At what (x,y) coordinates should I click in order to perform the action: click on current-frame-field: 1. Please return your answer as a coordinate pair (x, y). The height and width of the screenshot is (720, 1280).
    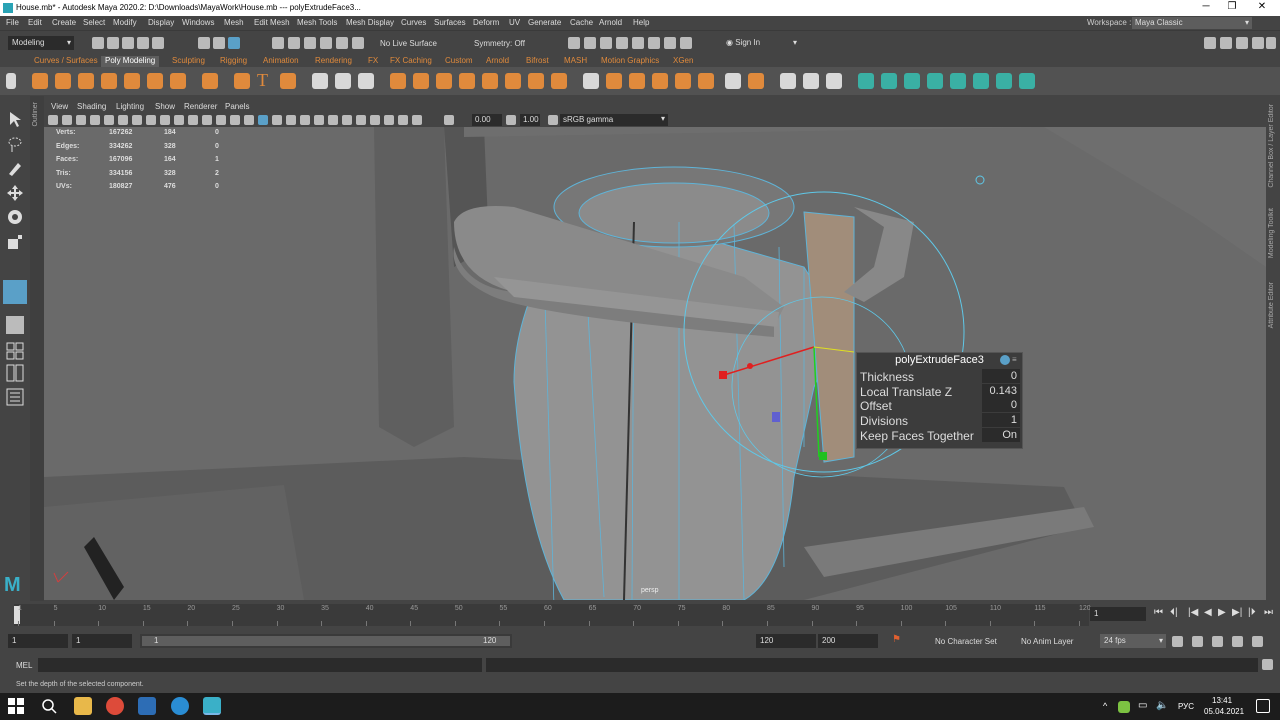
    Looking at the image, I should click on (1118, 614).